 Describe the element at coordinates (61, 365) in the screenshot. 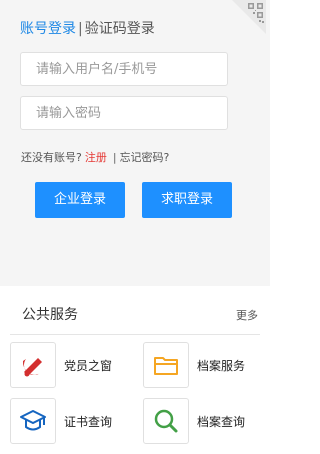

I see `service-item-party: 党员之窗` at that location.